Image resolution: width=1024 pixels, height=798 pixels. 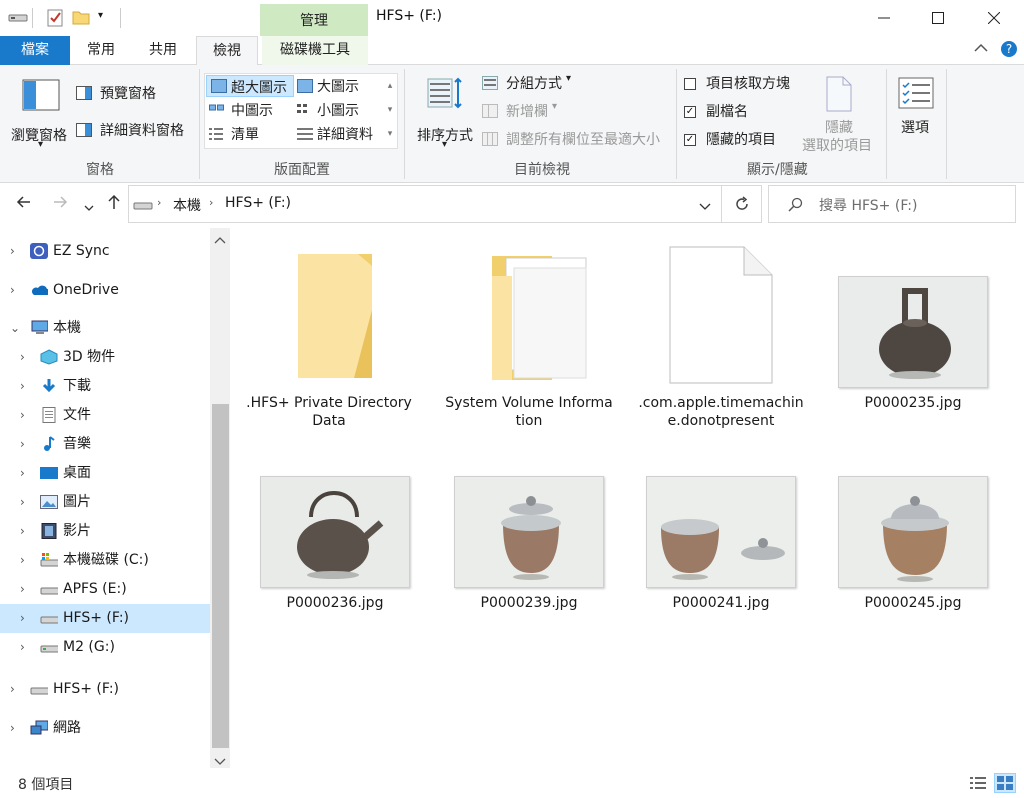 What do you see at coordinates (105, 531) in the screenshot?
I see `nav-item-videos: › 影片` at bounding box center [105, 531].